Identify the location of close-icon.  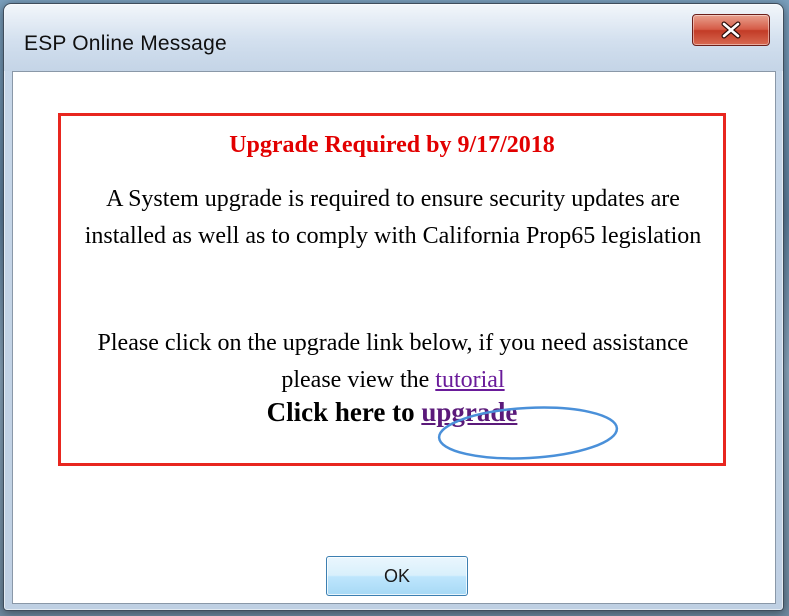
(731, 30).